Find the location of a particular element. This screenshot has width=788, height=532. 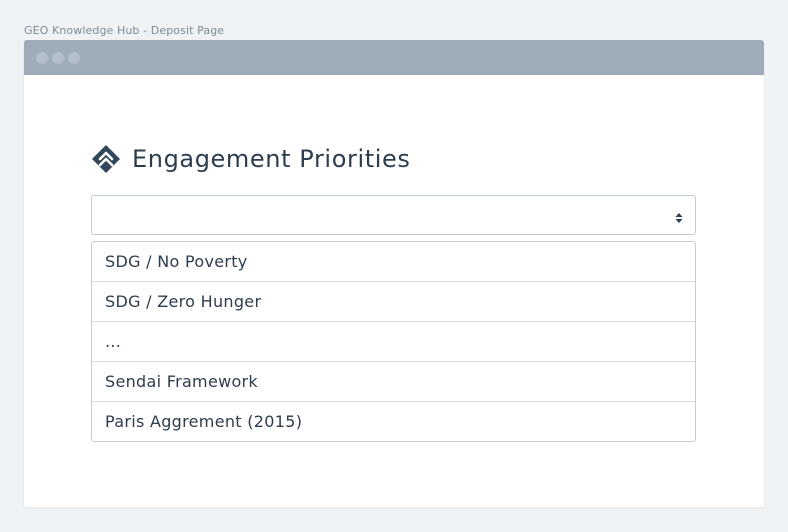

window-minimize-dot is located at coordinates (58, 58).